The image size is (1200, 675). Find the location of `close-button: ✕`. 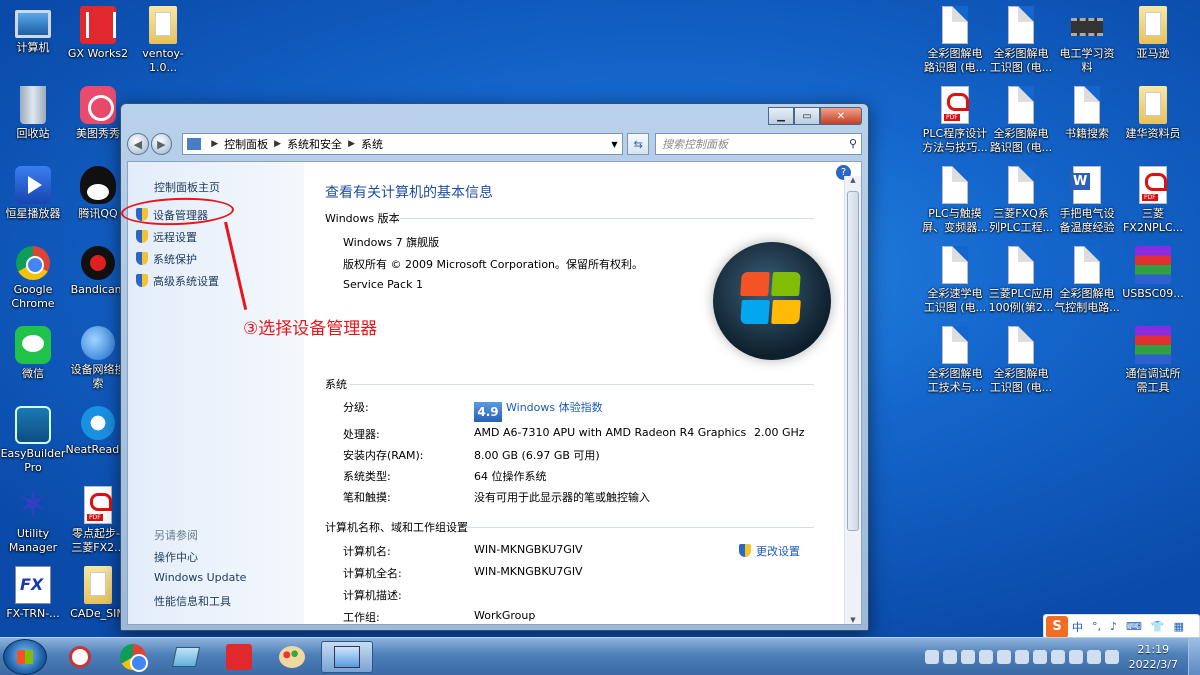

close-button: ✕ is located at coordinates (841, 116).